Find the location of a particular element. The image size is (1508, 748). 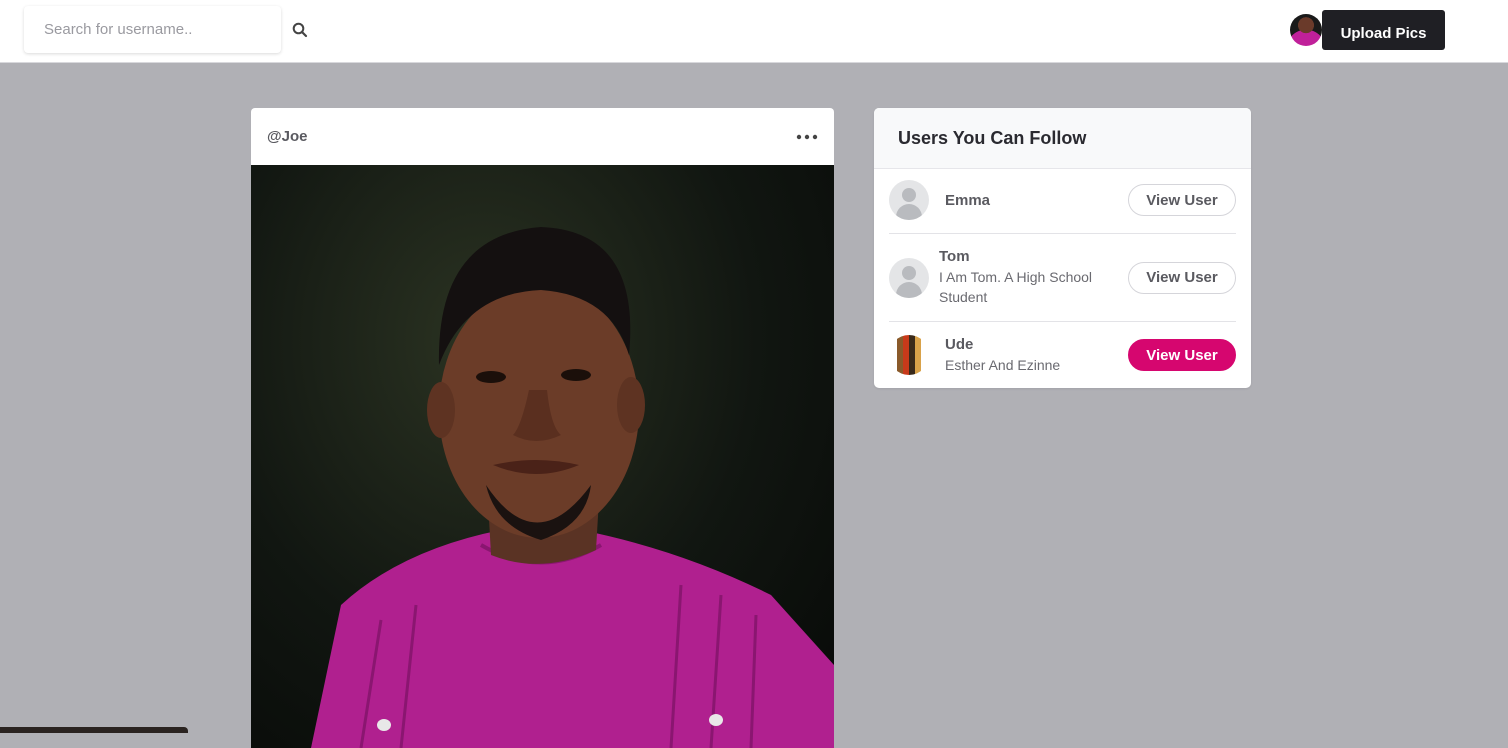

user-name: Emma is located at coordinates (968, 200).